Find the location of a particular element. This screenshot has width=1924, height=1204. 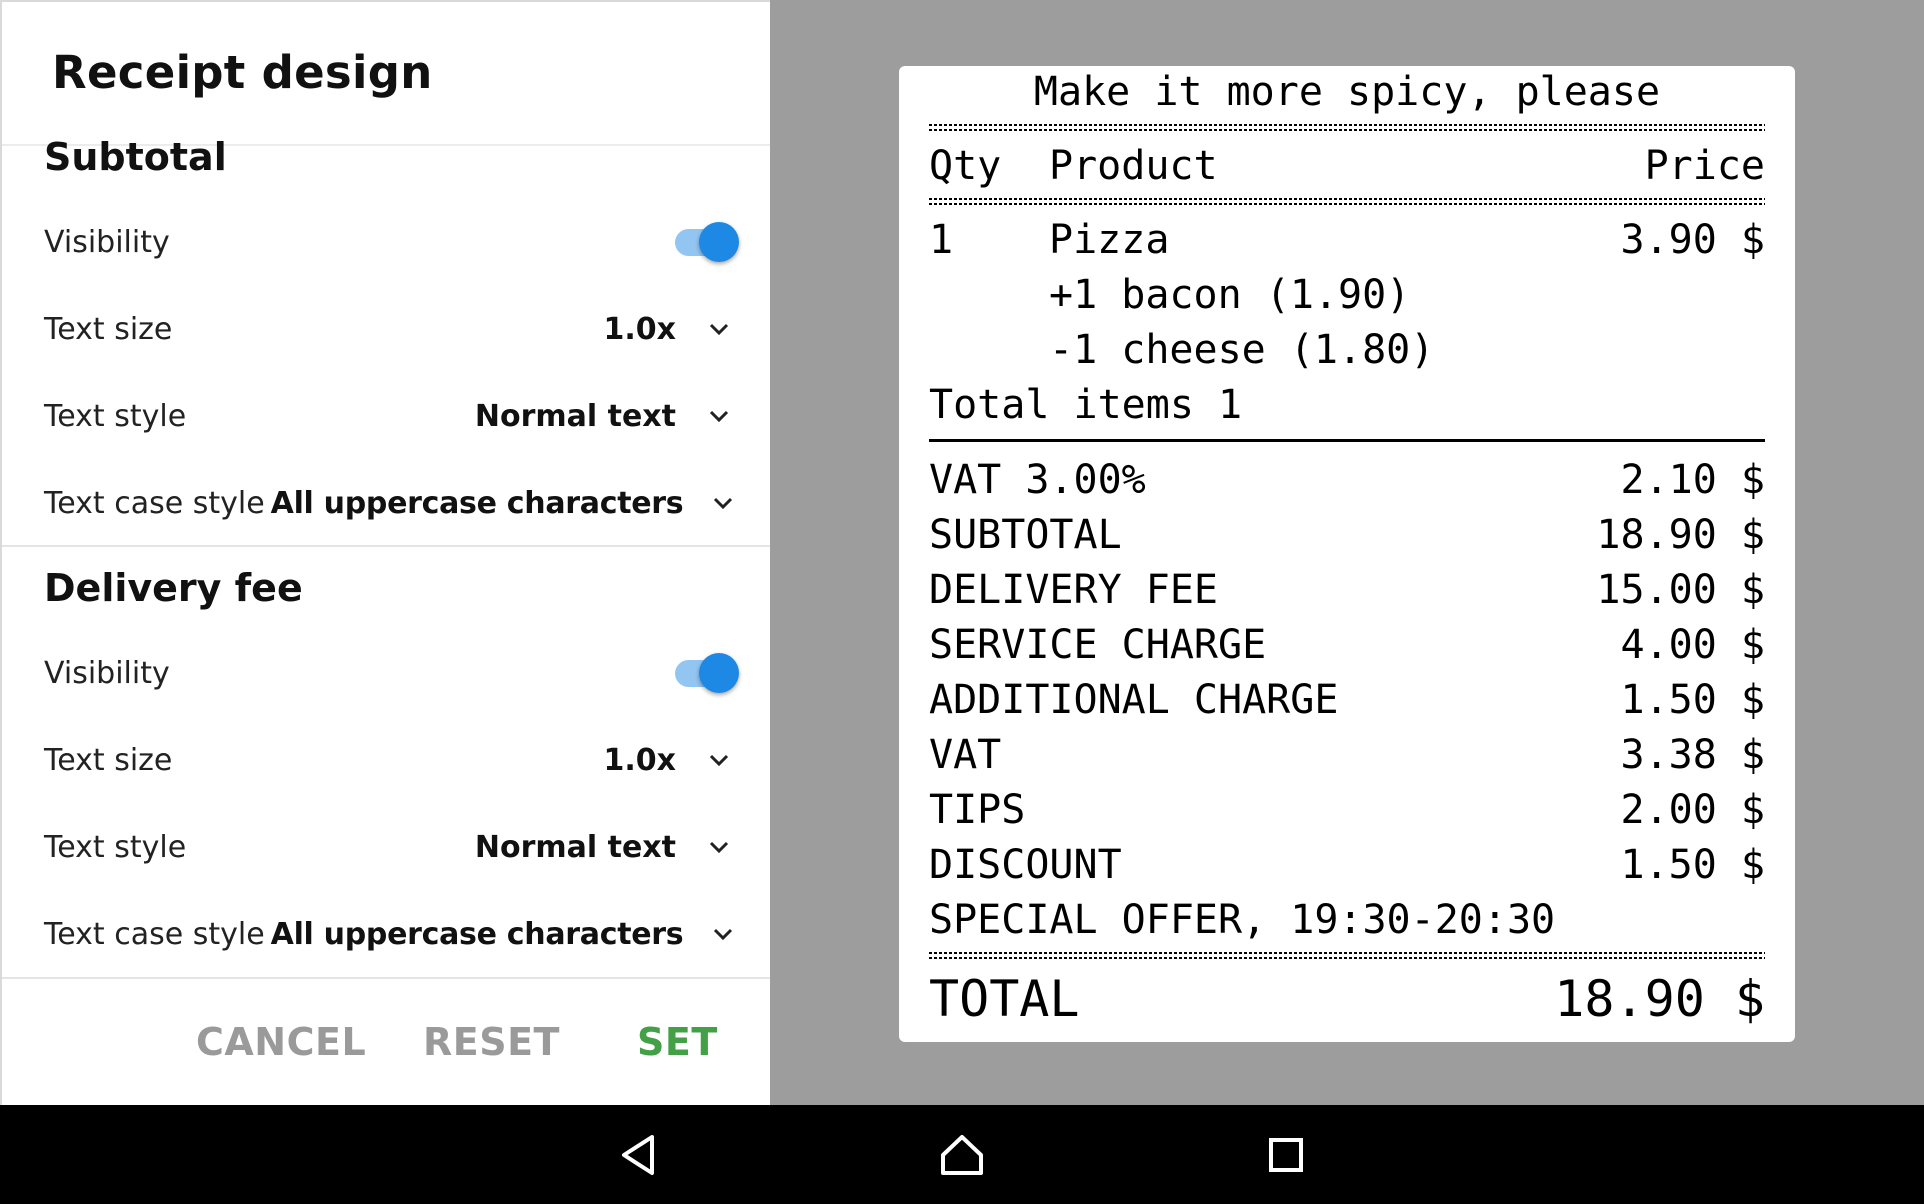

subtotal-text-style-row: Text style Normal text is located at coordinates (389, 416).